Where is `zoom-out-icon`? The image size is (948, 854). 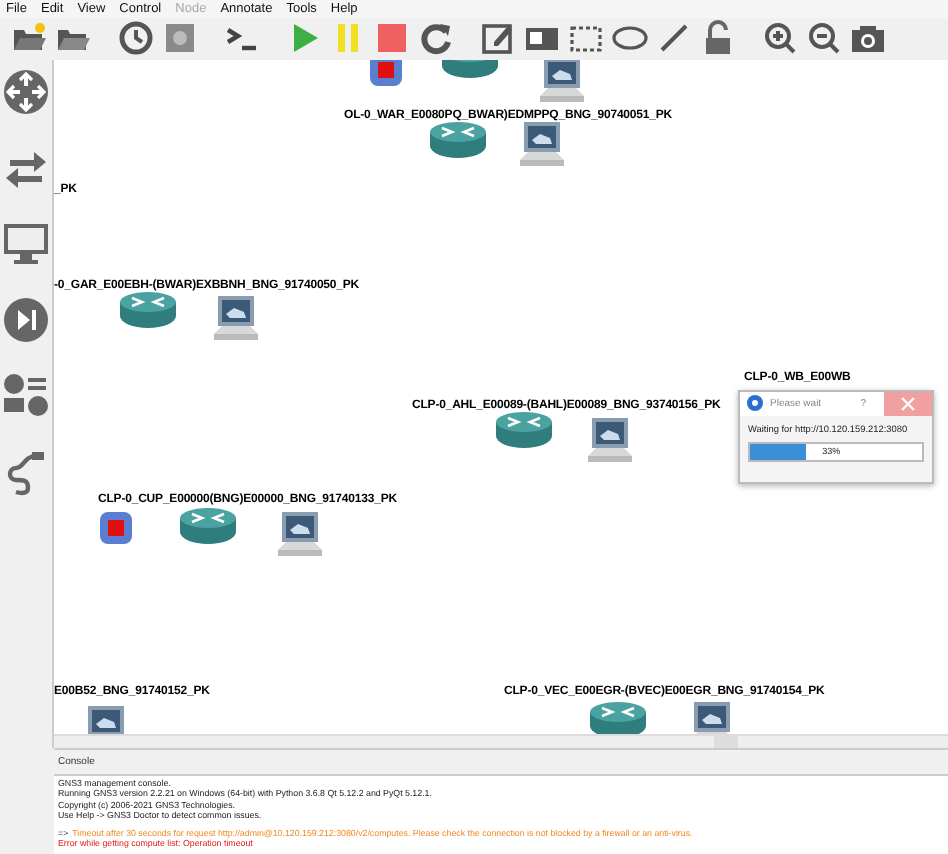
zoom-out-icon is located at coordinates (824, 38).